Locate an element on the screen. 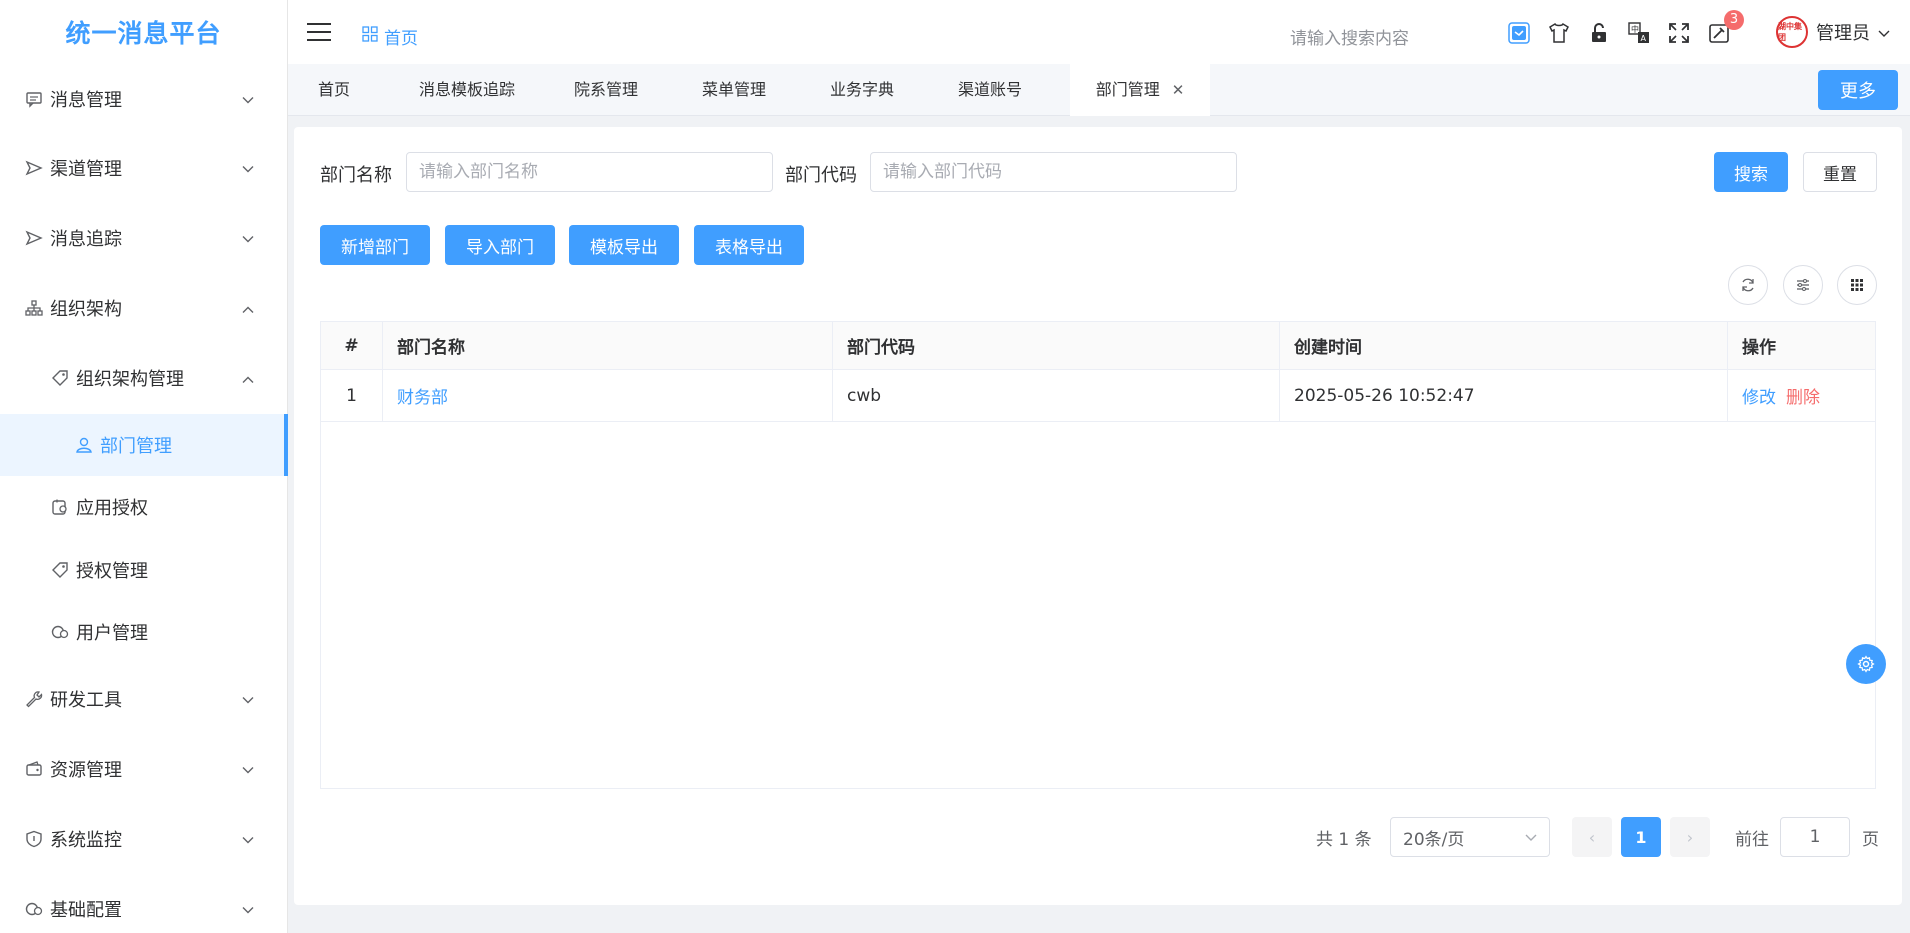  fullscreen-icon is located at coordinates (1679, 33).